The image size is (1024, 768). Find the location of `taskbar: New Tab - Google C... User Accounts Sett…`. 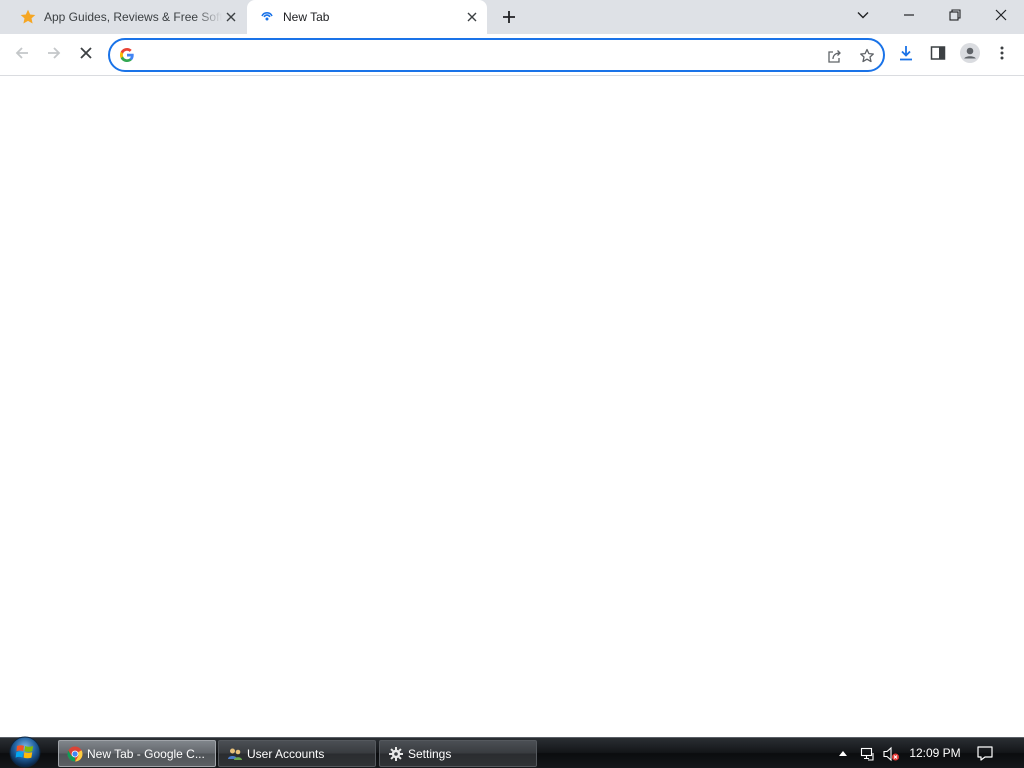

taskbar: New Tab - Google C... User Accounts Sett… is located at coordinates (512, 751).